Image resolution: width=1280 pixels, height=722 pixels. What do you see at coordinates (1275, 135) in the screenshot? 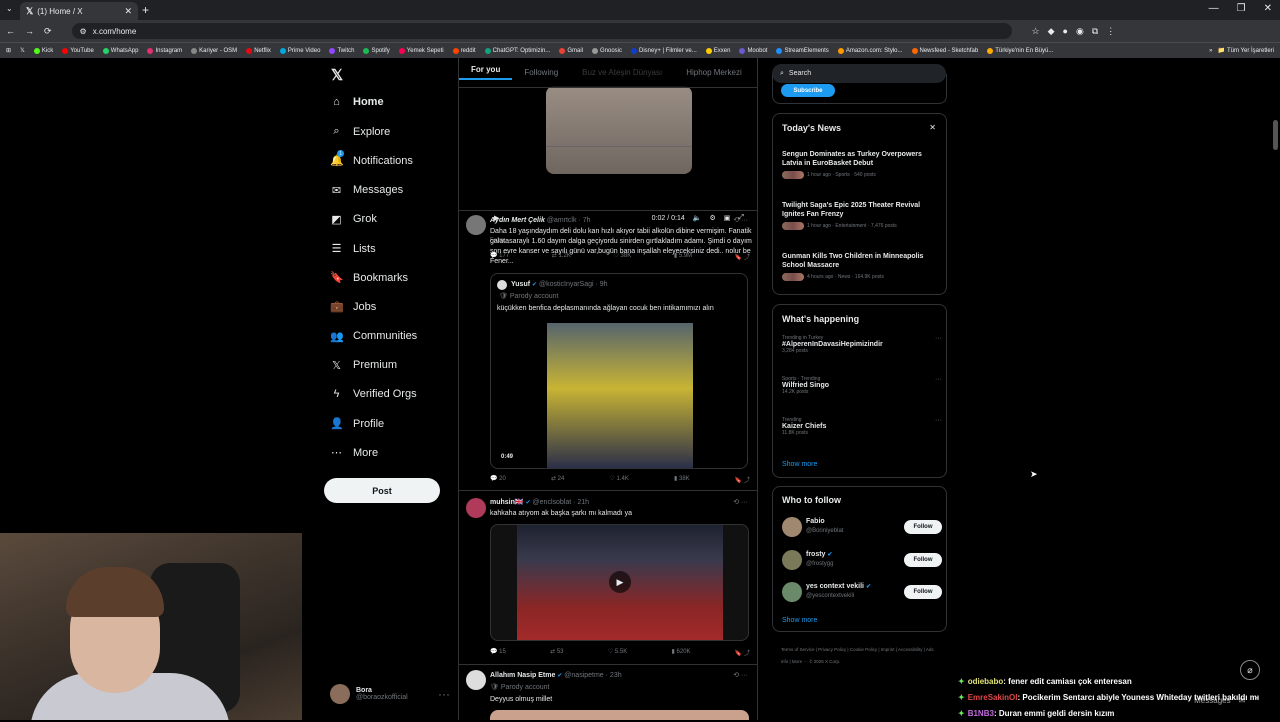
I see `scrollbar` at bounding box center [1275, 135].